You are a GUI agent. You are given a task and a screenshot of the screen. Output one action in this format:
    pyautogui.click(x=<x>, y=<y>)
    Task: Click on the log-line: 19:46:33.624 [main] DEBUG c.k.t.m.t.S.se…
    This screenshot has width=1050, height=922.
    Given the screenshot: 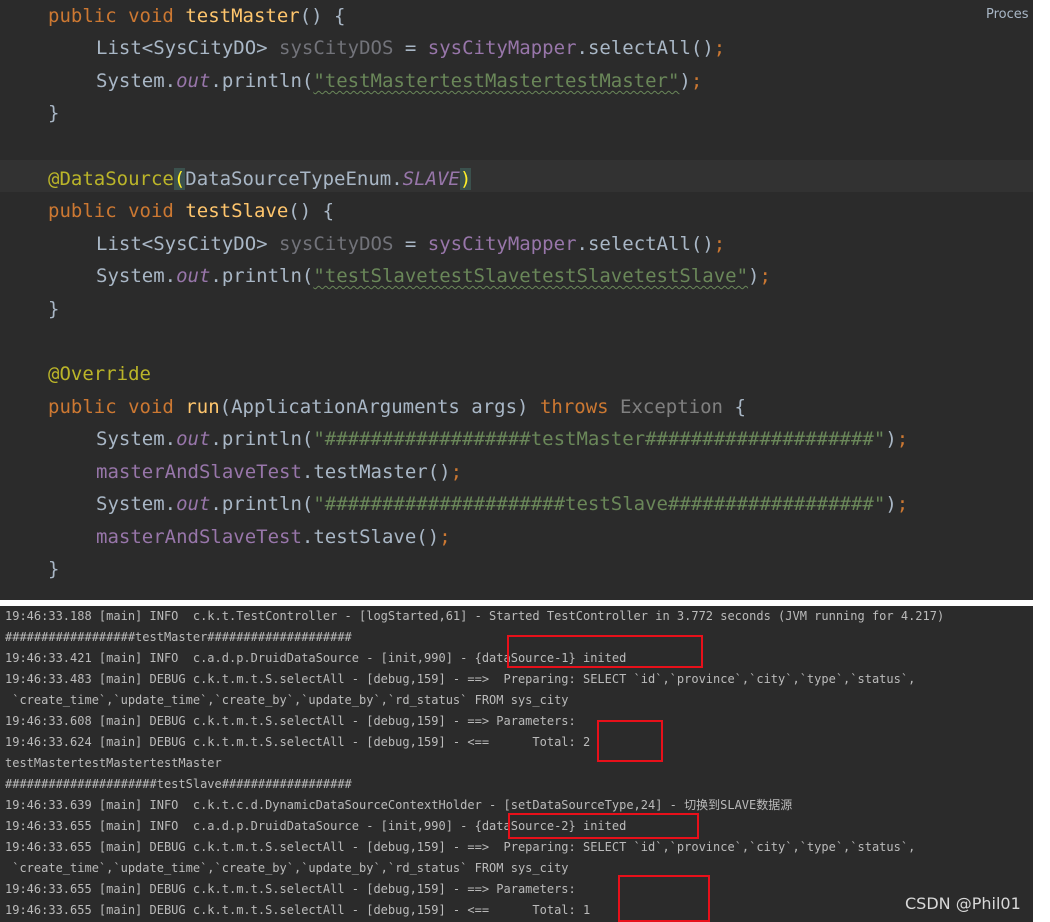 What is the action you would take?
    pyautogui.click(x=298, y=742)
    